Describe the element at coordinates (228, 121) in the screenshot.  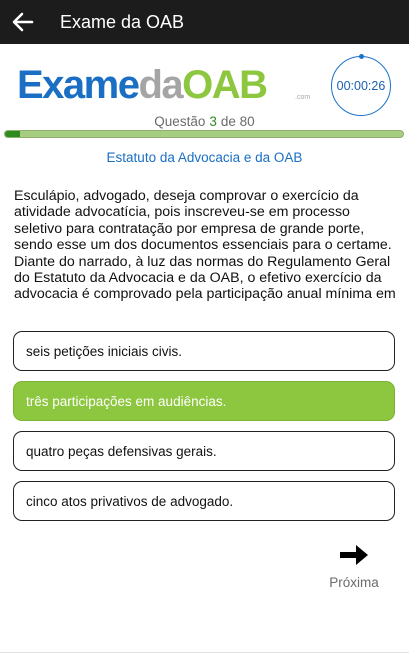
I see `question-counter-separator: de` at that location.